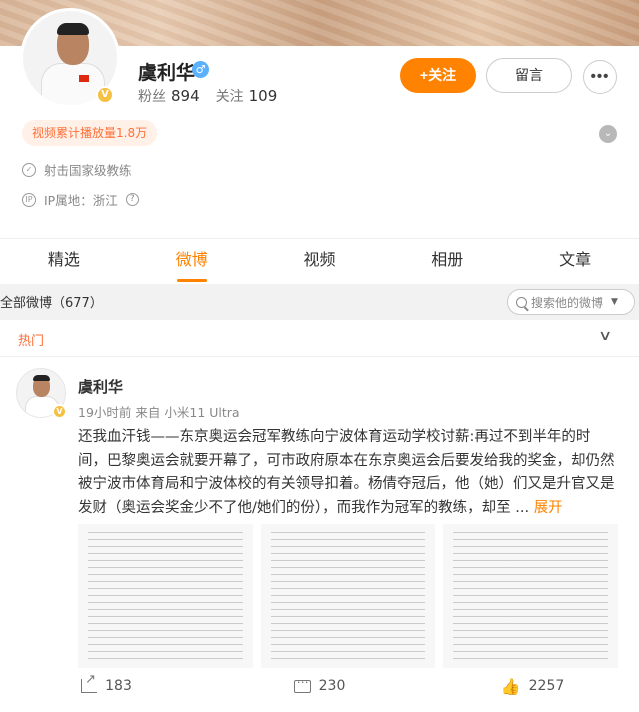  Describe the element at coordinates (187, 412) in the screenshot. I see `post-source: 来自 小米11 Ultra` at that location.